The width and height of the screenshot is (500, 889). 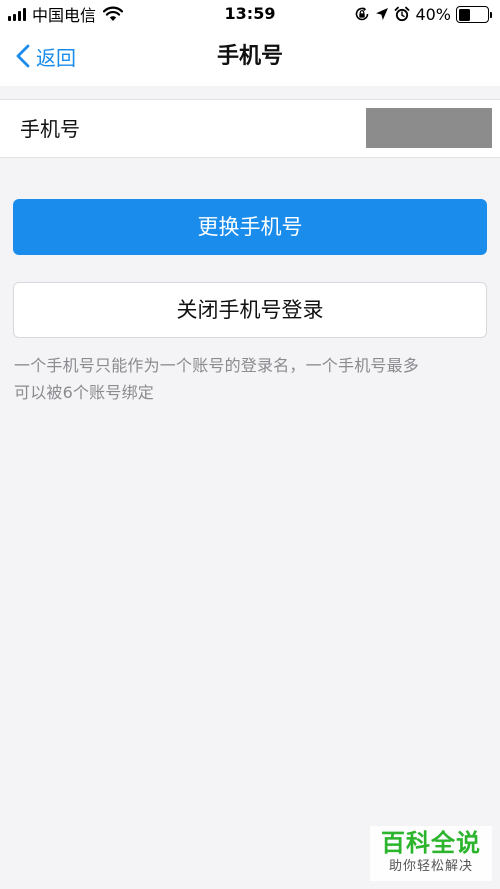 What do you see at coordinates (429, 128) in the screenshot?
I see `phone-value-redacted` at bounding box center [429, 128].